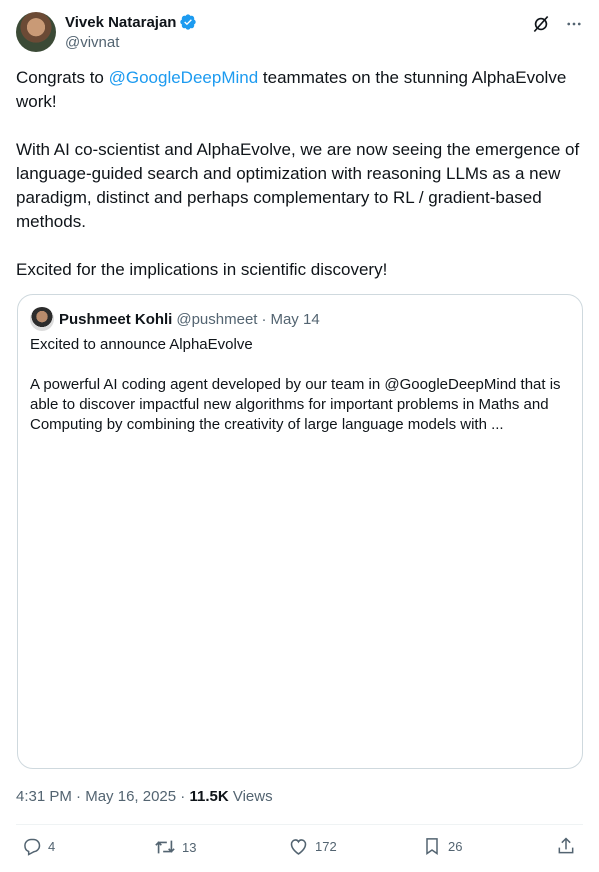  Describe the element at coordinates (188, 22) in the screenshot. I see `verified-badge-icon` at that location.